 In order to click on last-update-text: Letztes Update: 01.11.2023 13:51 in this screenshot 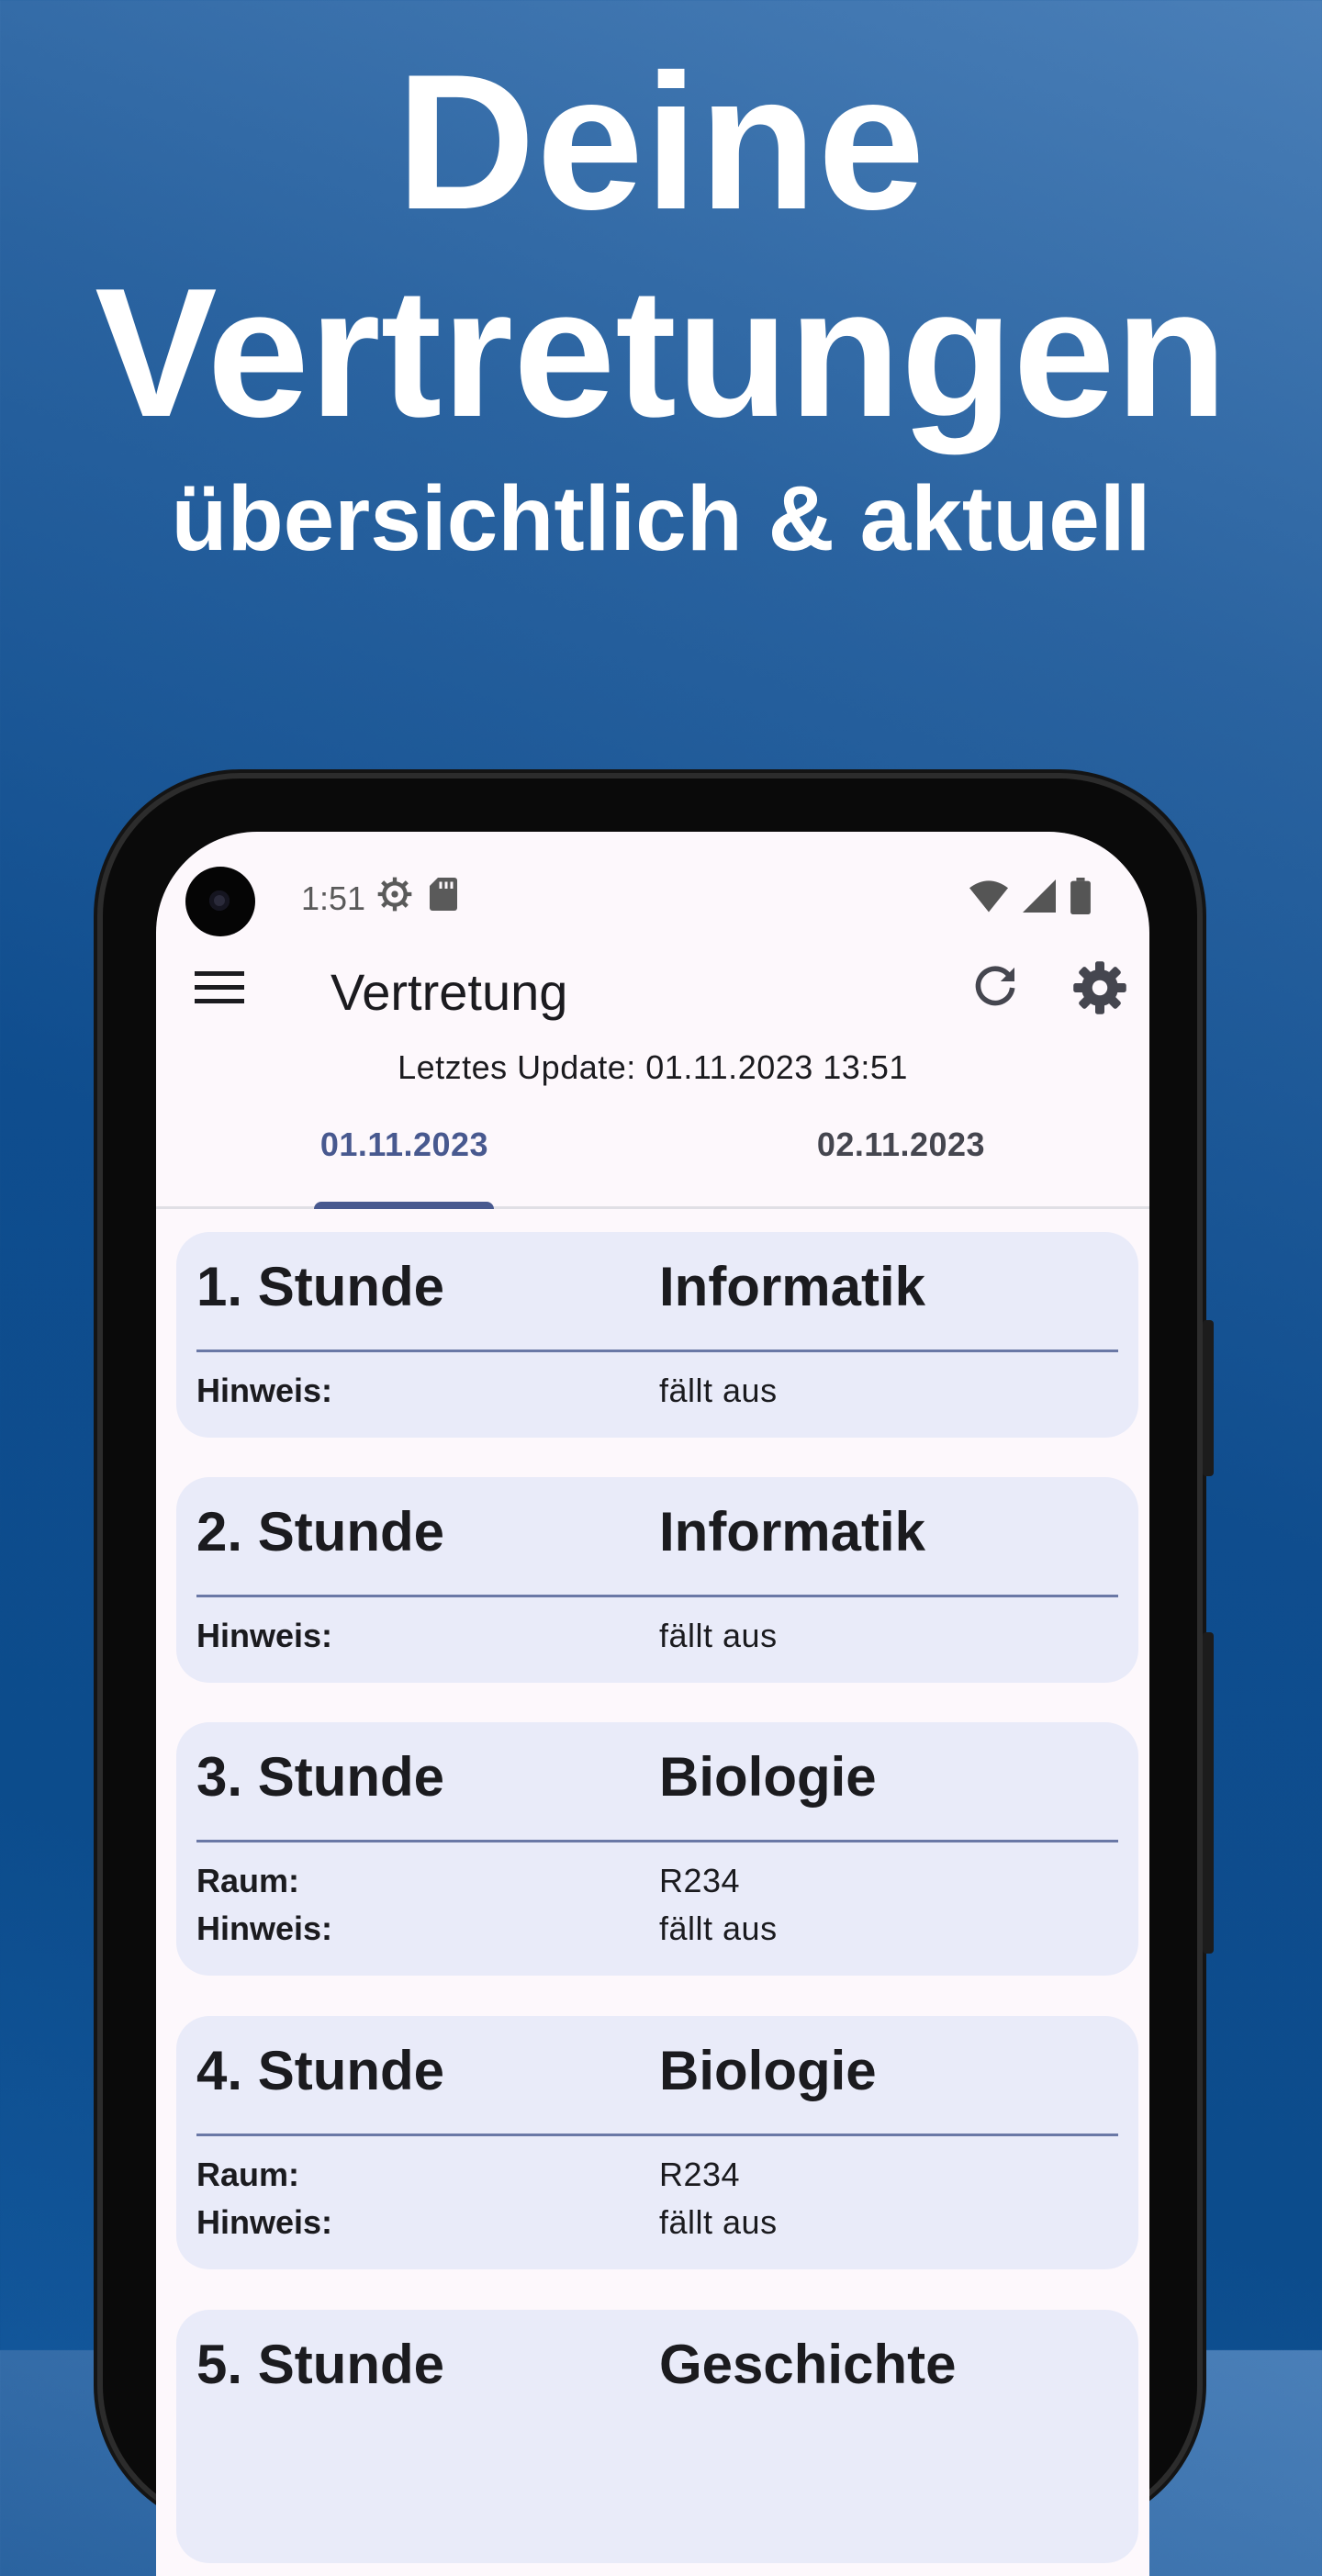, I will do `click(653, 1067)`.